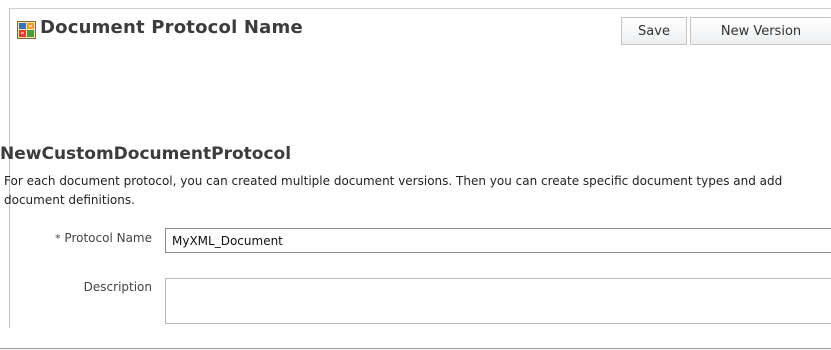  What do you see at coordinates (498, 301) in the screenshot?
I see `description-input` at bounding box center [498, 301].